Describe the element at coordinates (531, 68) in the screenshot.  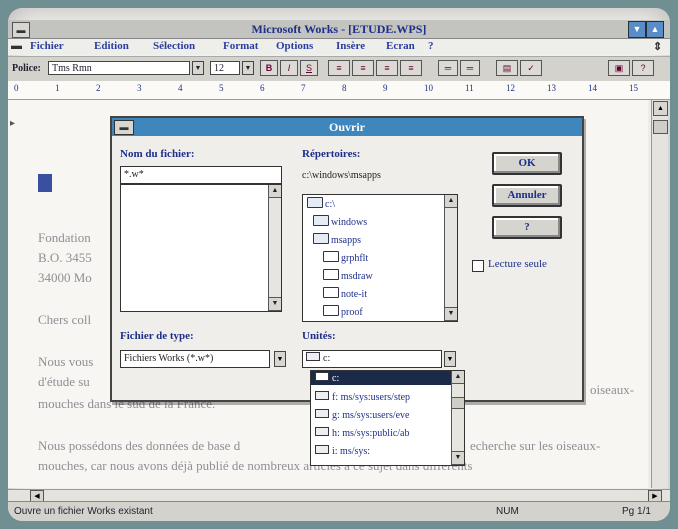
I see `spell-check-icon: ✓` at that location.